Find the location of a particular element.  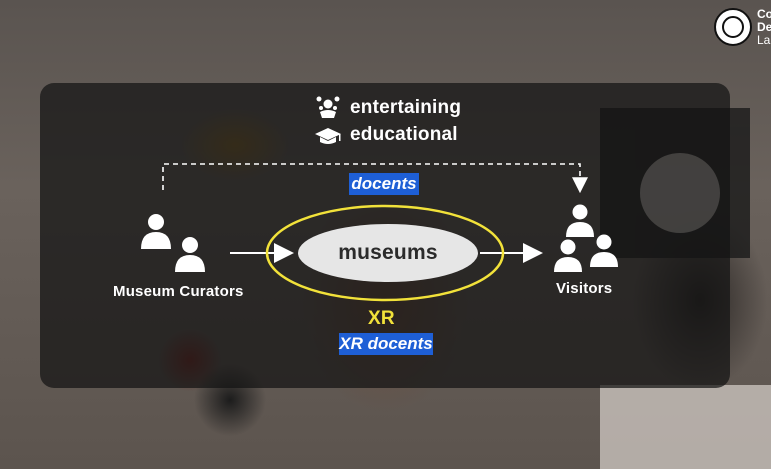

xr-docents-tag: XR docents is located at coordinates (386, 344).